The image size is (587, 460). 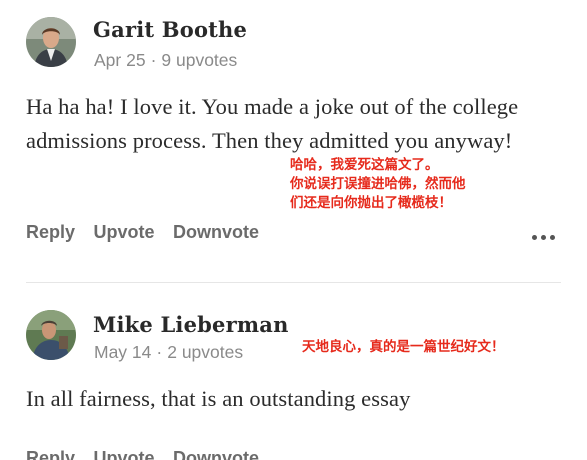 I want to click on annotation-overlay: 天地良心，真的是一篇世纪好文！, so click(x=403, y=347).